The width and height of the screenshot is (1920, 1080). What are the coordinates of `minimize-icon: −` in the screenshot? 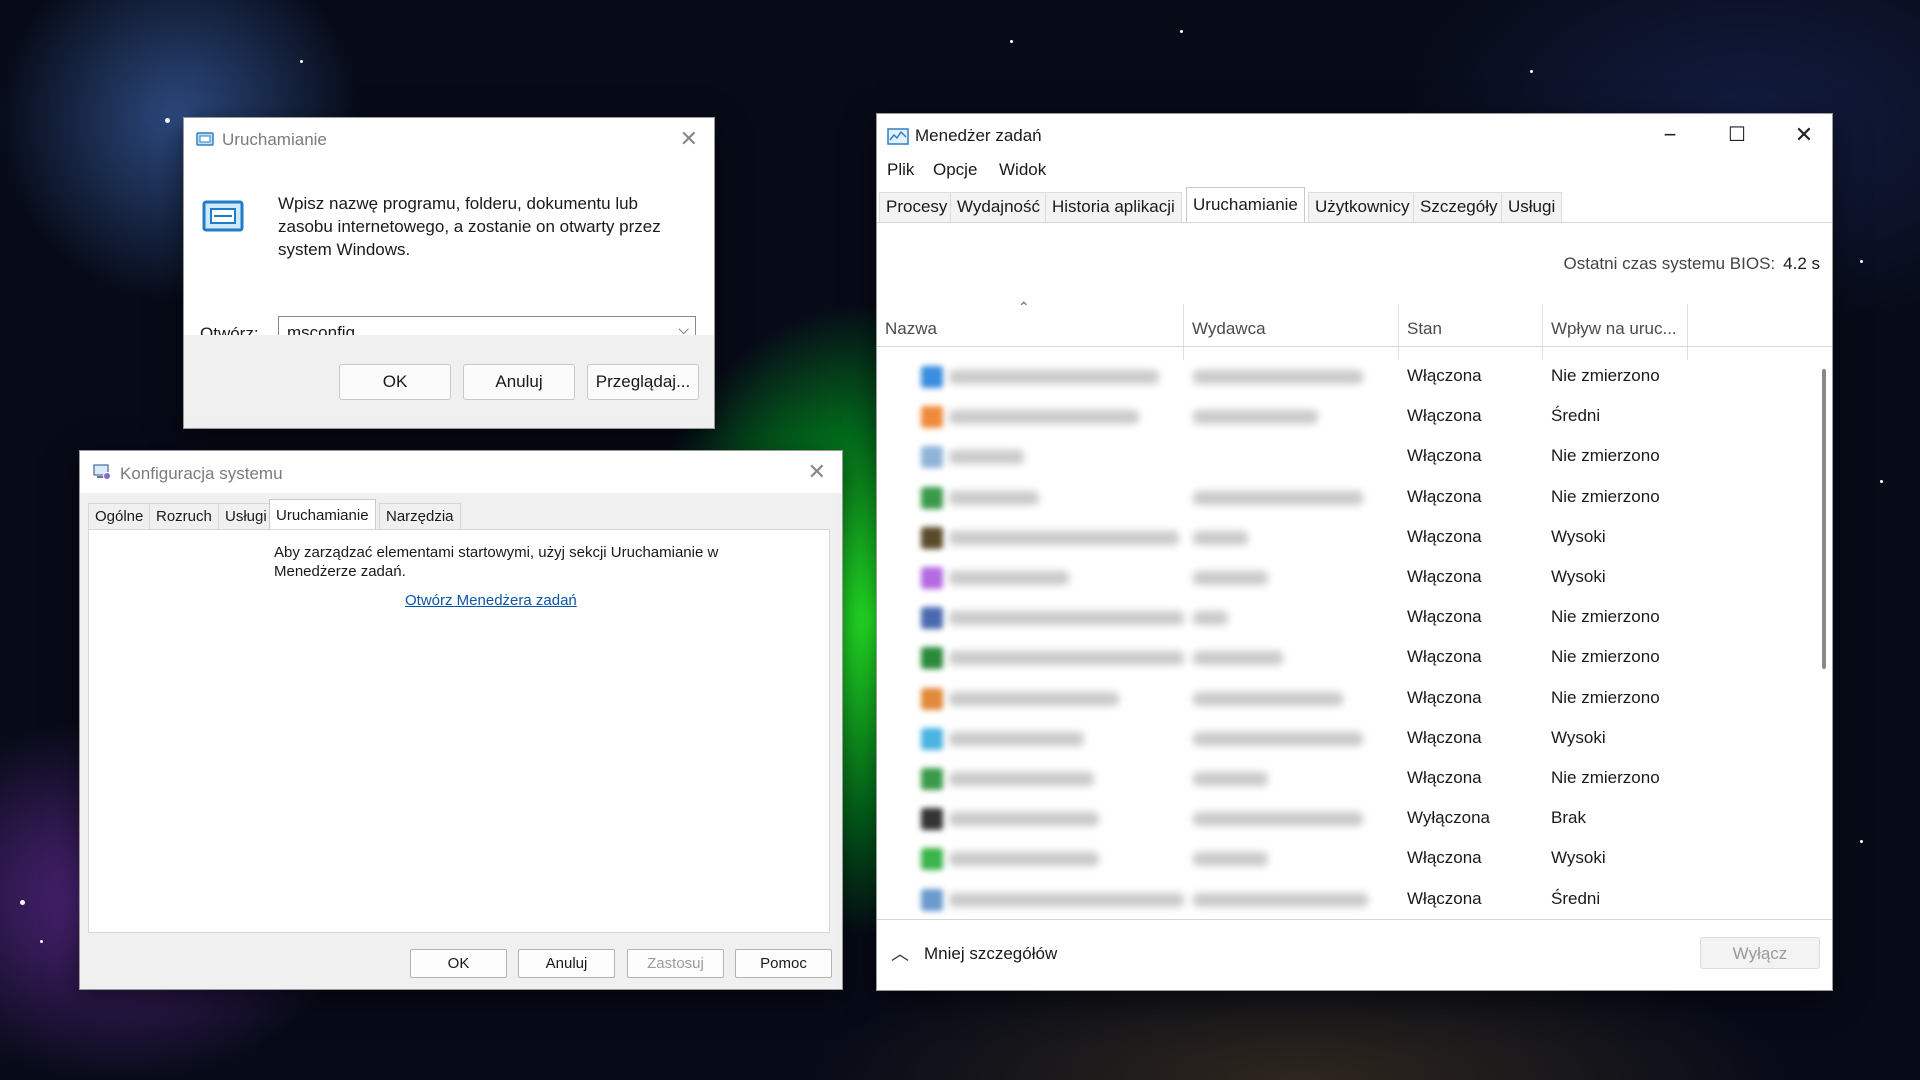 It's located at (1670, 135).